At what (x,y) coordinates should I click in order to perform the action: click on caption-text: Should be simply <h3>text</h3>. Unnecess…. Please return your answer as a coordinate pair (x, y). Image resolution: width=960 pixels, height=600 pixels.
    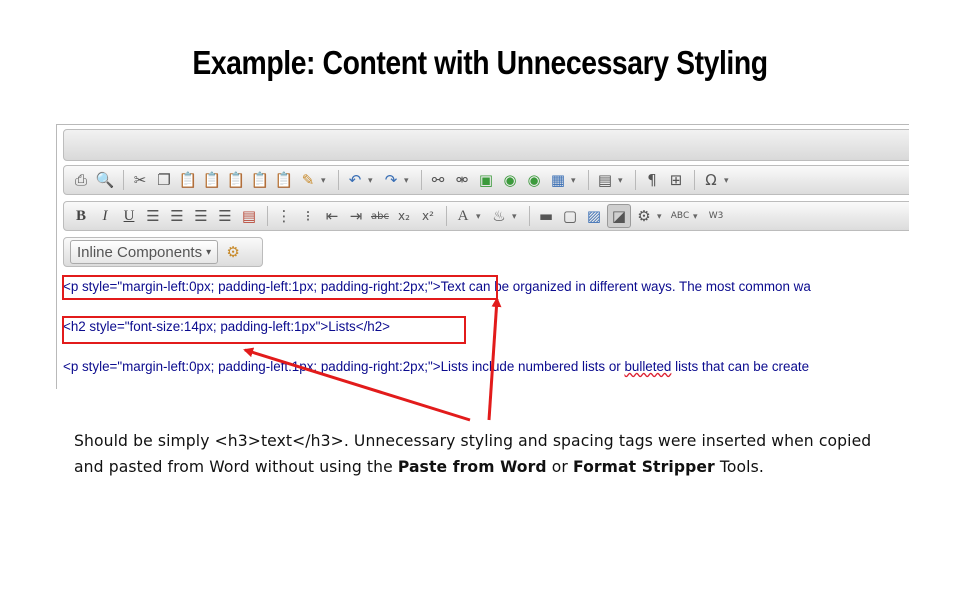
    Looking at the image, I should click on (484, 454).